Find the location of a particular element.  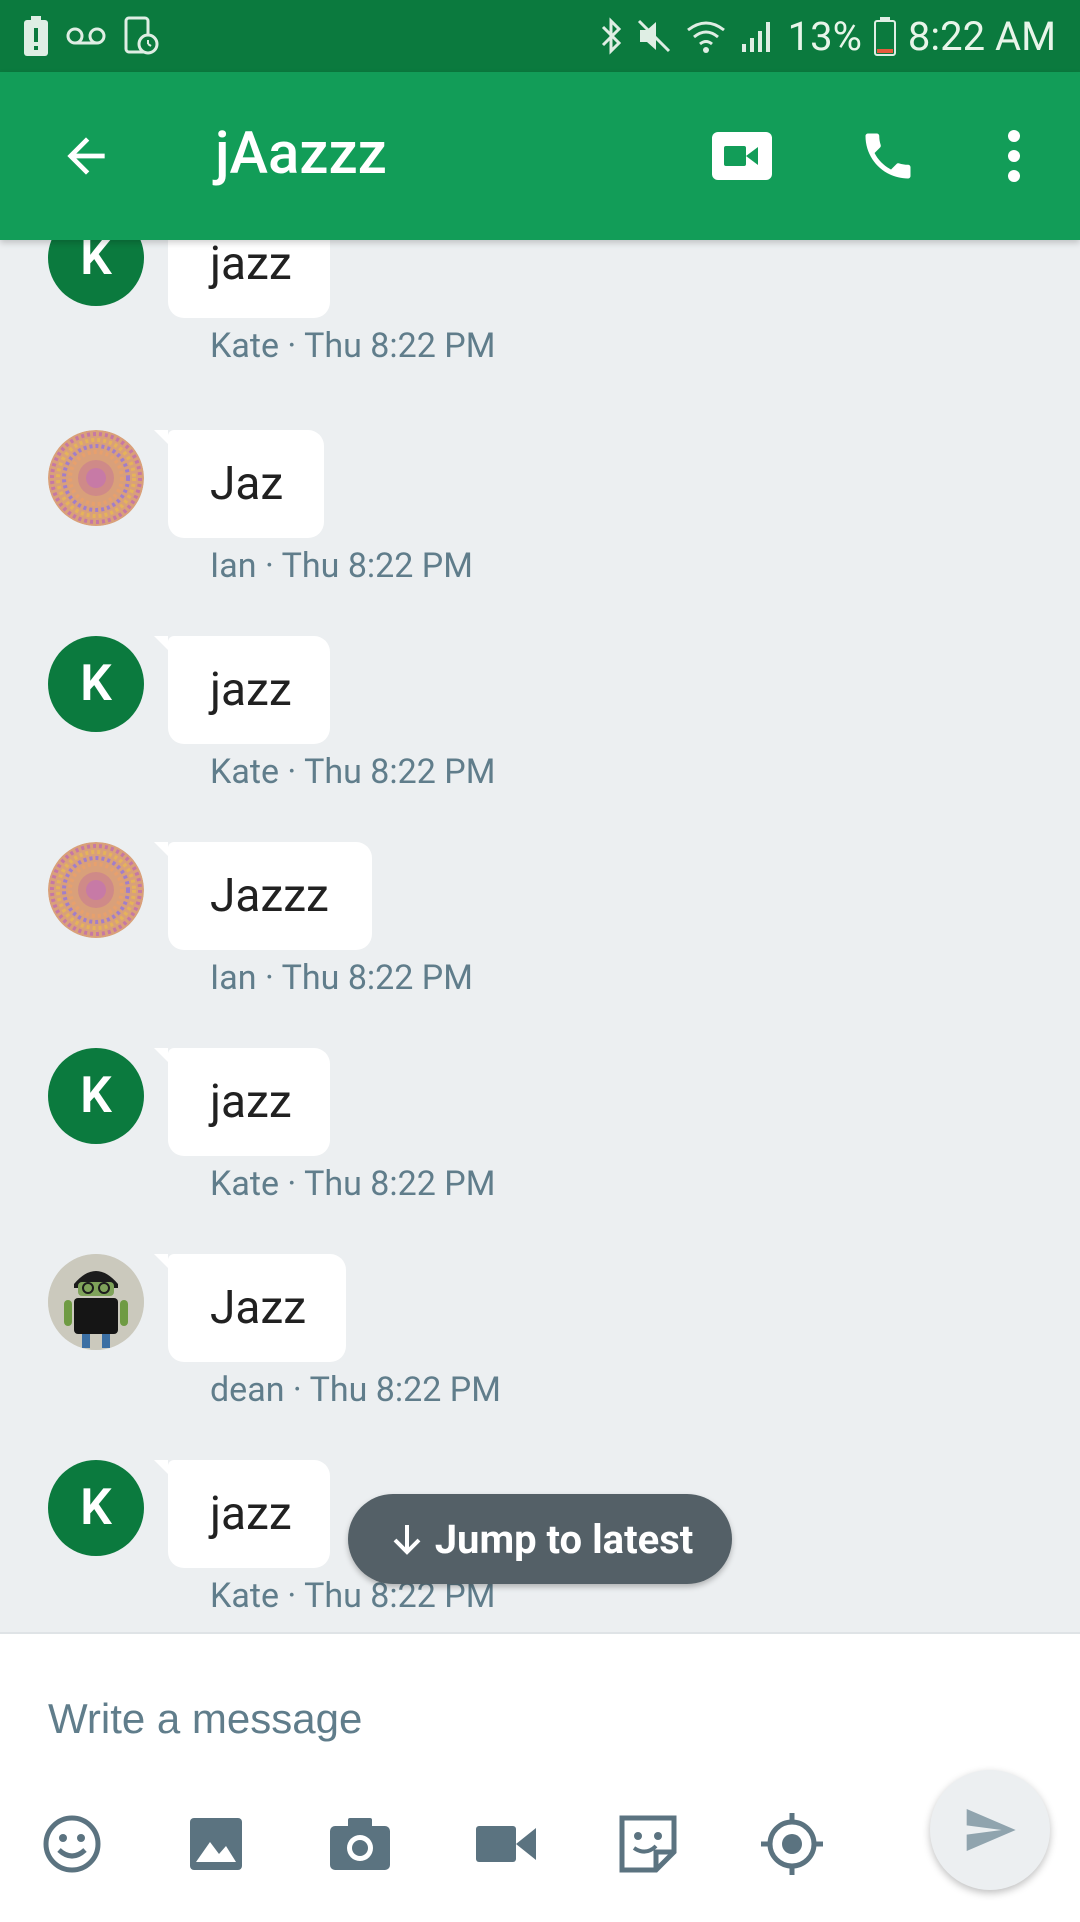

android-avatar-icon is located at coordinates (96, 1302).